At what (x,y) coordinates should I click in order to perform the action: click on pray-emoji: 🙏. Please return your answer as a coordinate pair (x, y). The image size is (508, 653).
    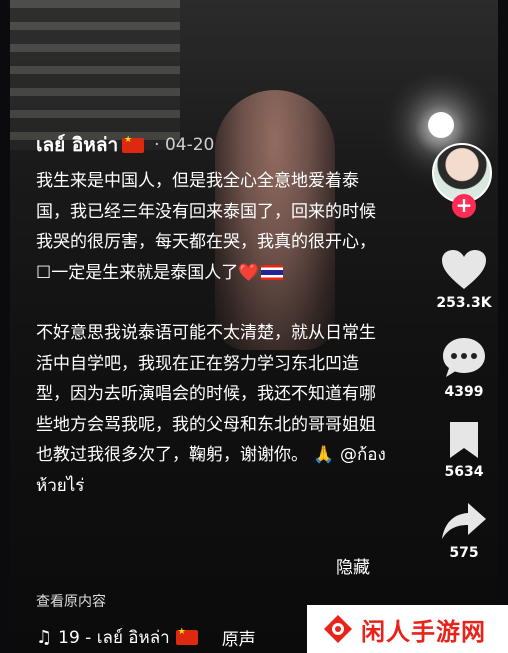
    Looking at the image, I should click on (324, 455).